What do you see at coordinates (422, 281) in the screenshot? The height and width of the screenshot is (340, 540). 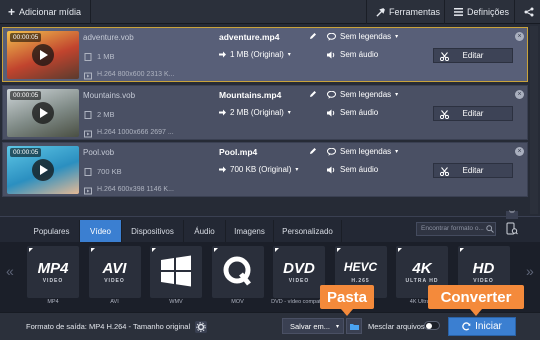 I see `format-badge-sub: ULTRA HD` at bounding box center [422, 281].